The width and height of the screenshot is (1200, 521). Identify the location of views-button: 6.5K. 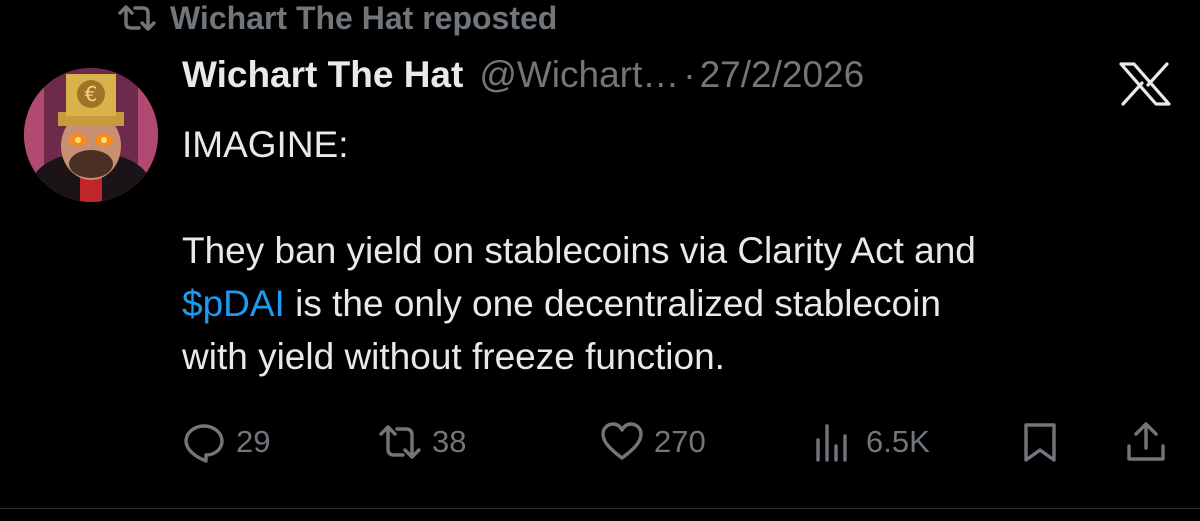
(871, 442).